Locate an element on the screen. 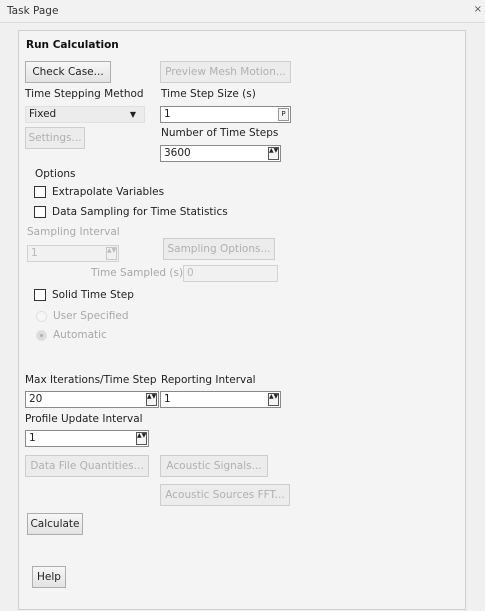 The image size is (485, 611). help-button: Help is located at coordinates (49, 577).